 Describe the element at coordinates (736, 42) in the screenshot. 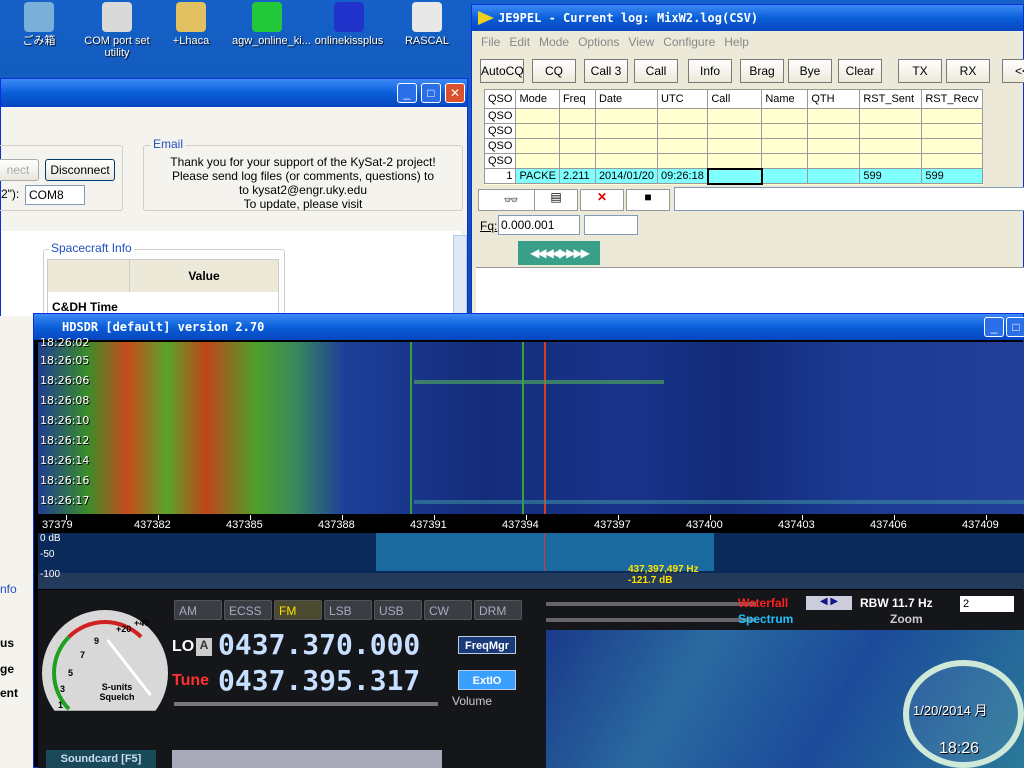

I see `menu-item: Help` at that location.